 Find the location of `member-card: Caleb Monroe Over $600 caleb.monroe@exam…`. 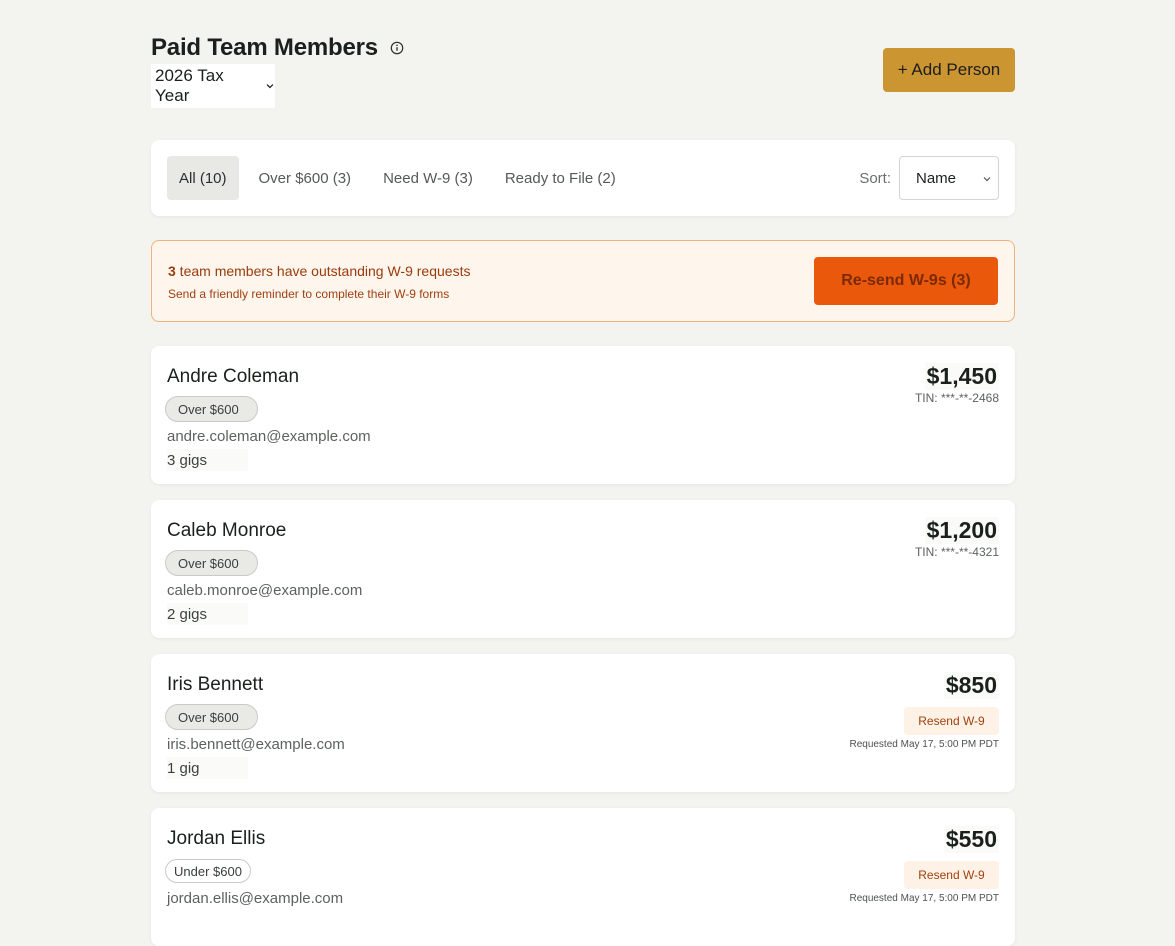

member-card: Caleb Monroe Over $600 caleb.monroe@exam… is located at coordinates (583, 569).